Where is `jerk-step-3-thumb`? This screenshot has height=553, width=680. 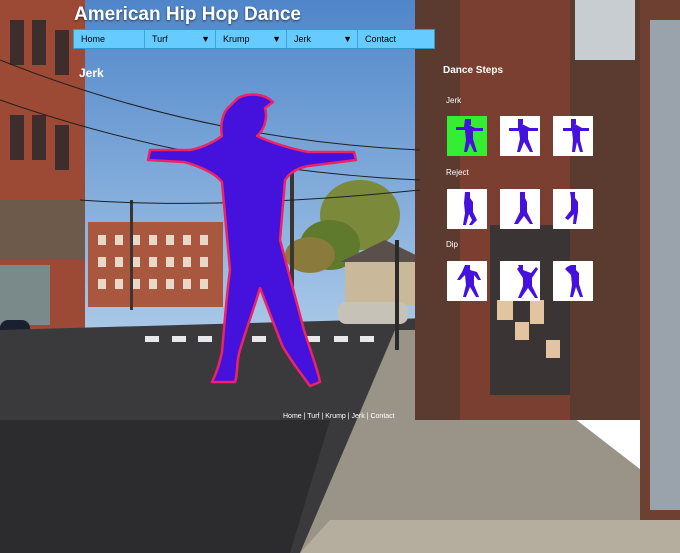
jerk-step-3-thumb is located at coordinates (573, 136).